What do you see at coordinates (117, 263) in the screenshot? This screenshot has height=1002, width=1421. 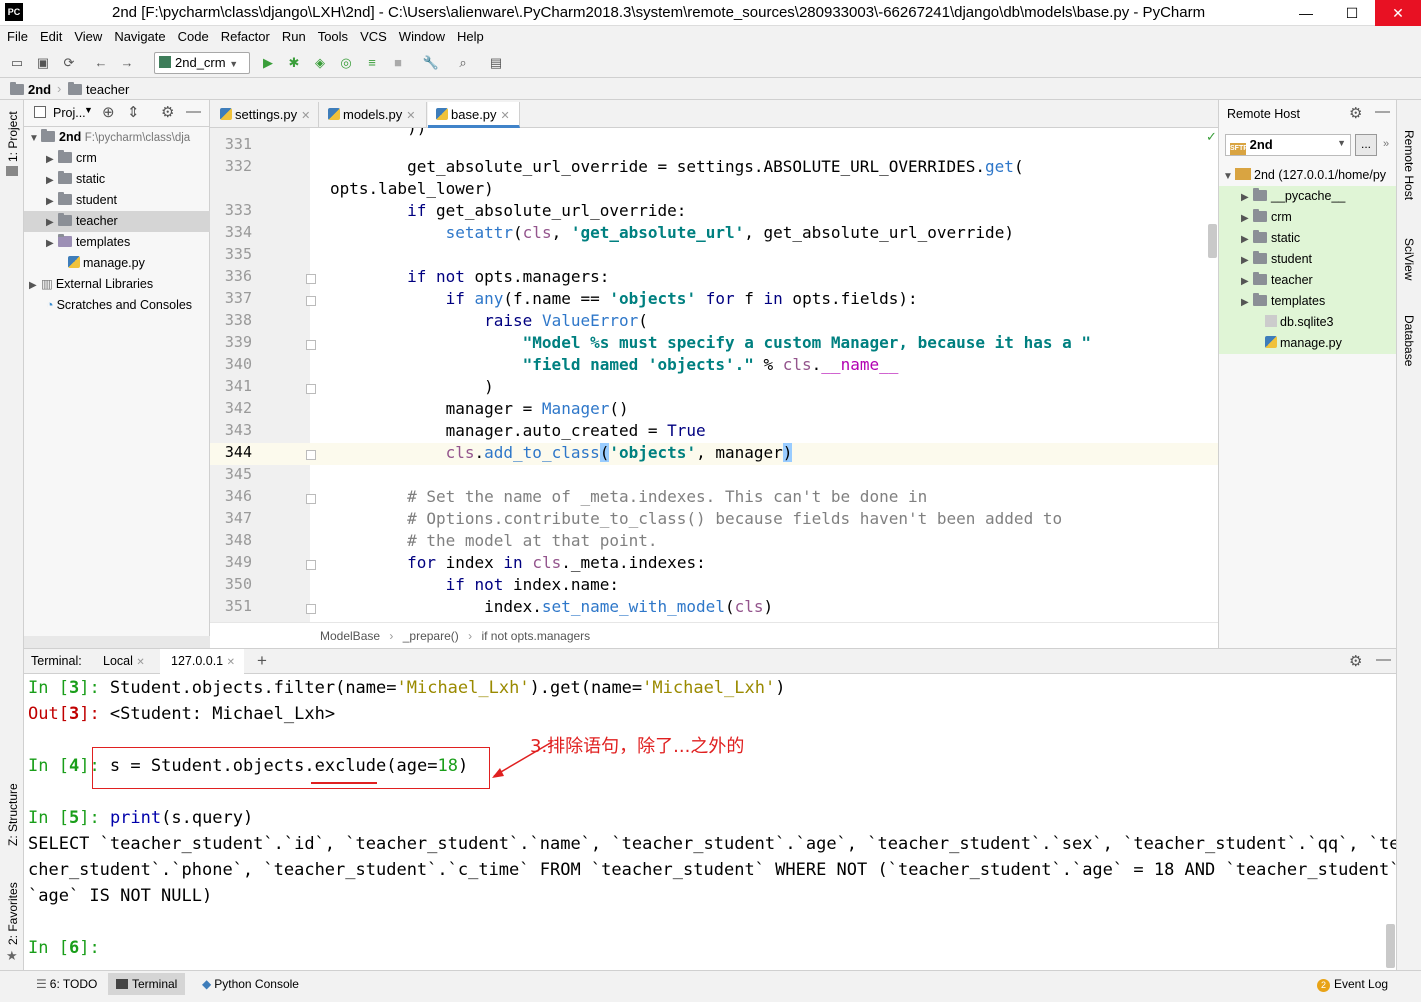 I see `tree-item-manage-py: manage.py` at bounding box center [117, 263].